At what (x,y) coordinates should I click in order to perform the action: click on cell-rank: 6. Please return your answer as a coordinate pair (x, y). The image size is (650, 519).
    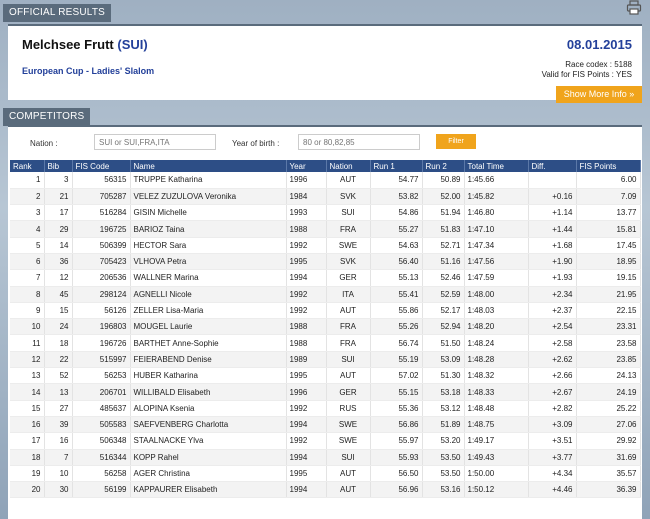
    Looking at the image, I should click on (27, 262).